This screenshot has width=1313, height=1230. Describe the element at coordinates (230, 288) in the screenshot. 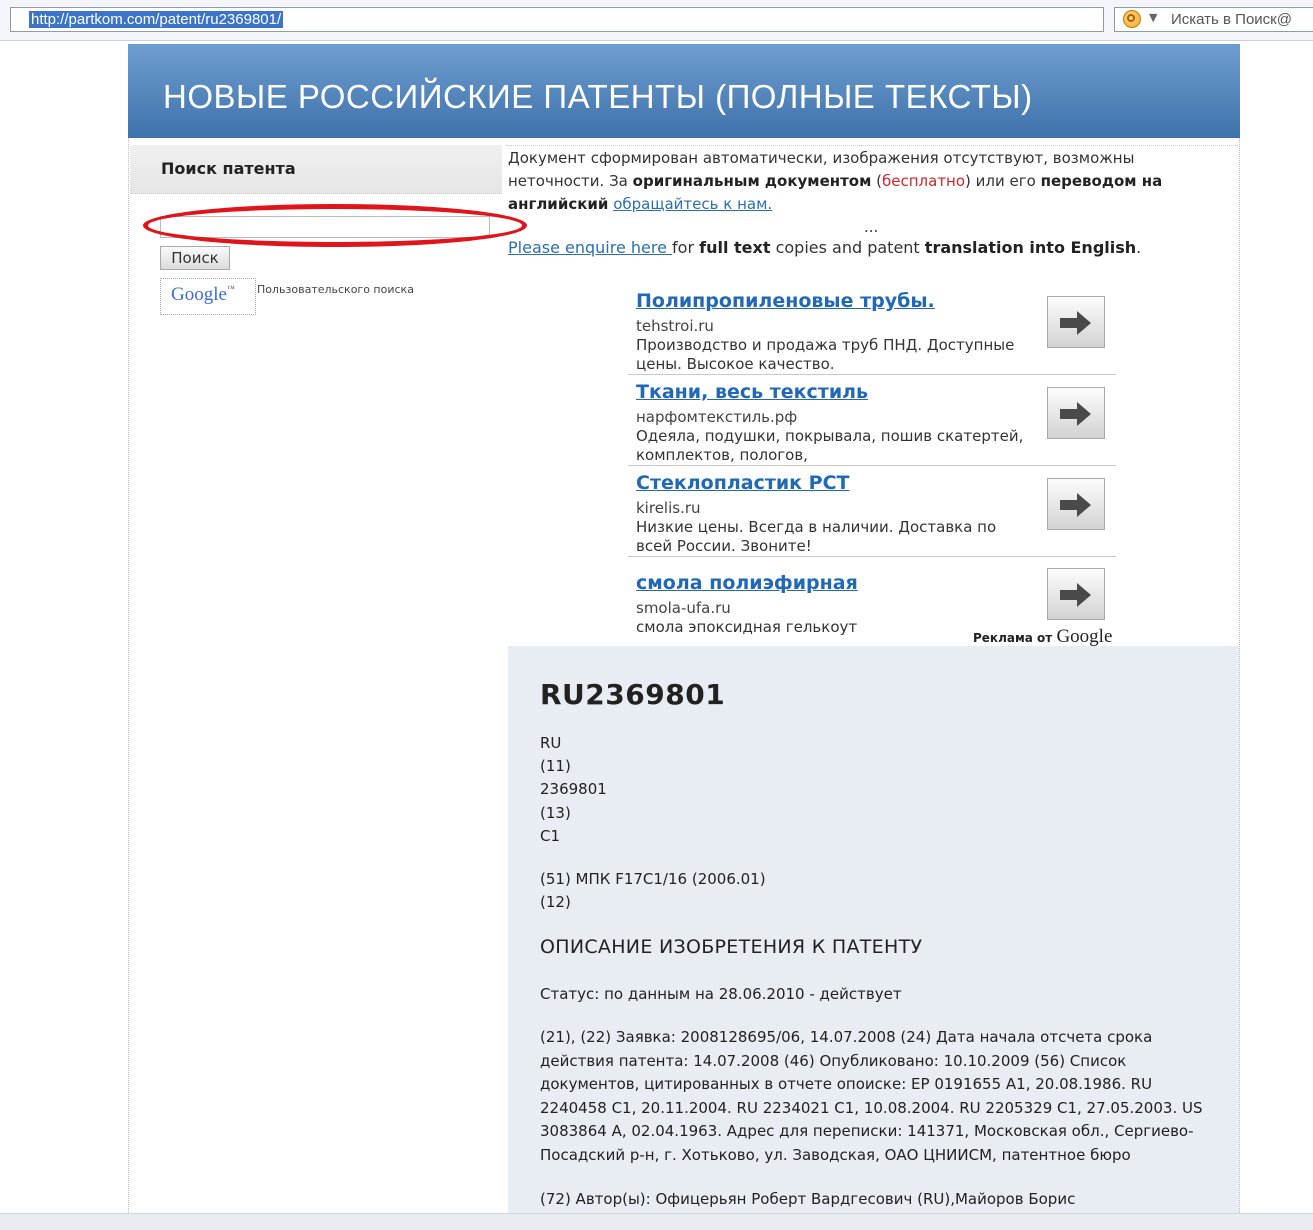

I see `google-tm: ™` at that location.